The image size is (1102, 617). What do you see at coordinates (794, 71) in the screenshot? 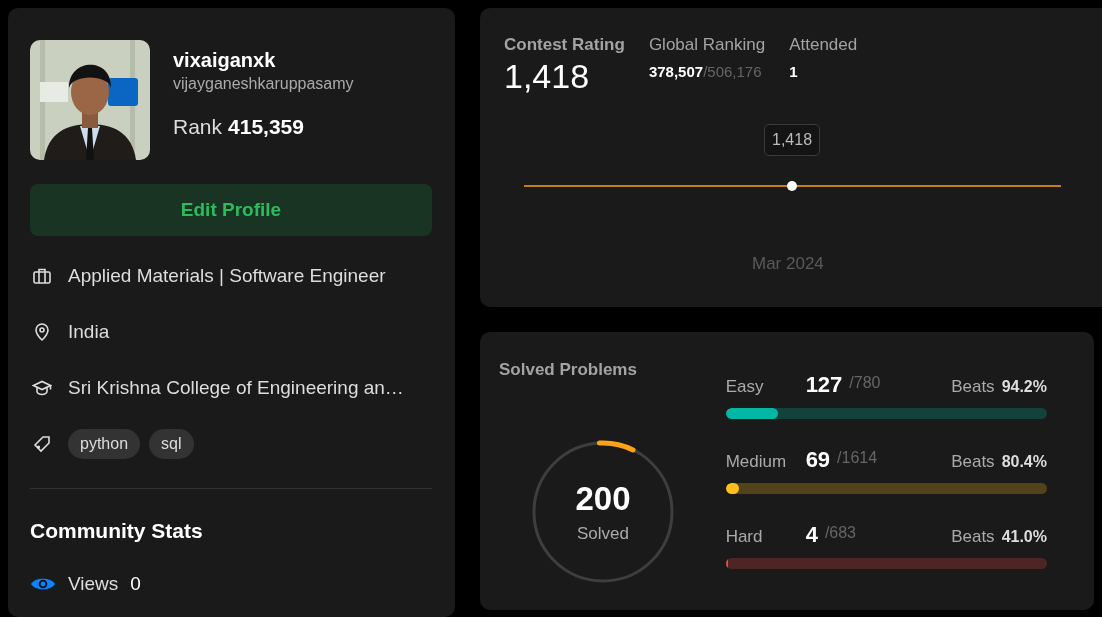
I see `stat-value: 1` at bounding box center [794, 71].